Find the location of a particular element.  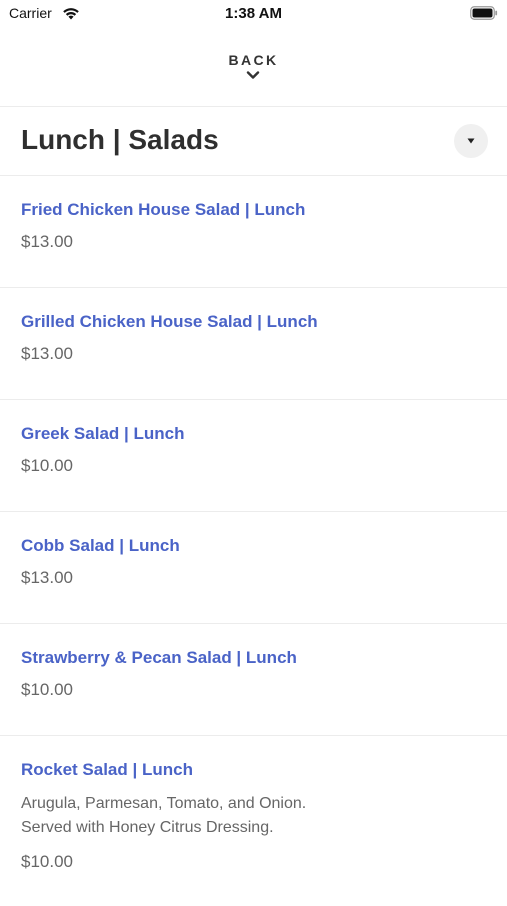

category-dropdown-button is located at coordinates (471, 141).